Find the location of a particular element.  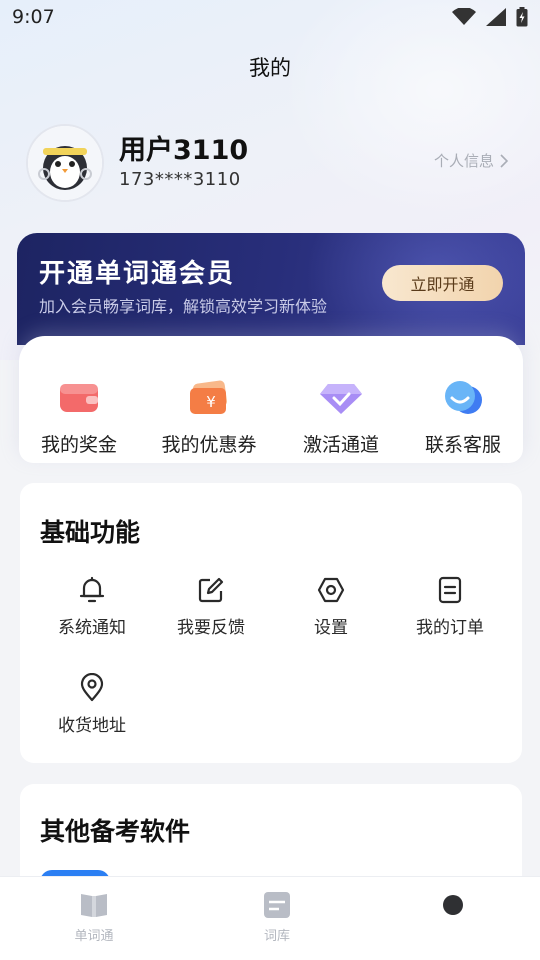

func-feedback: 我要反馈 is located at coordinates (211, 606).